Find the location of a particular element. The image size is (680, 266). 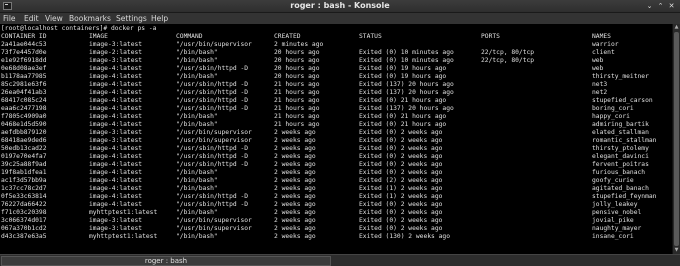

cell-container-id: 39c25a88f9ad is located at coordinates (24, 164).